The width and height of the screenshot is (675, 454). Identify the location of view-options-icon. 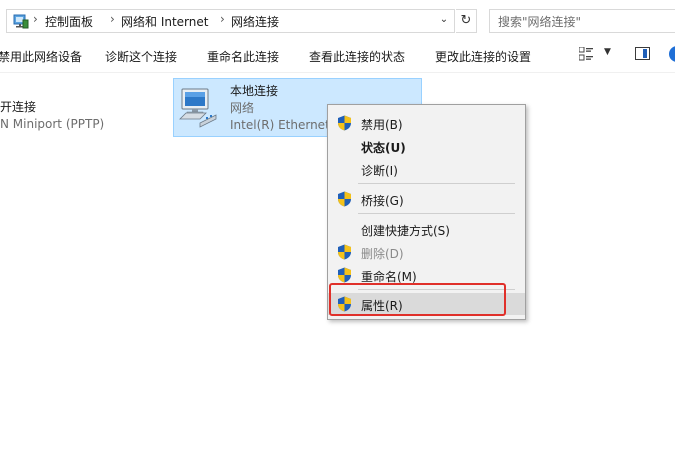
(586, 54).